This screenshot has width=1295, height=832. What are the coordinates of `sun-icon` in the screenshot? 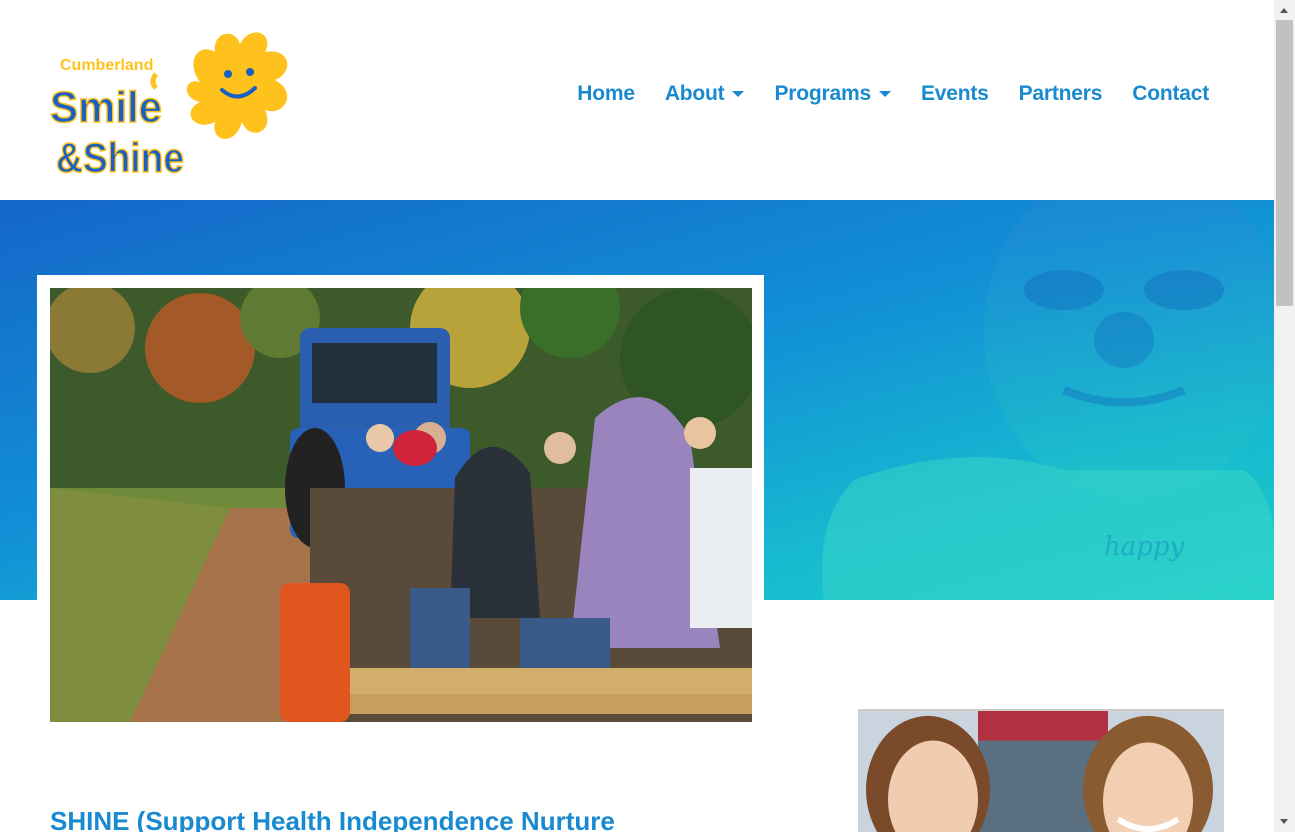 It's located at (219, 85).